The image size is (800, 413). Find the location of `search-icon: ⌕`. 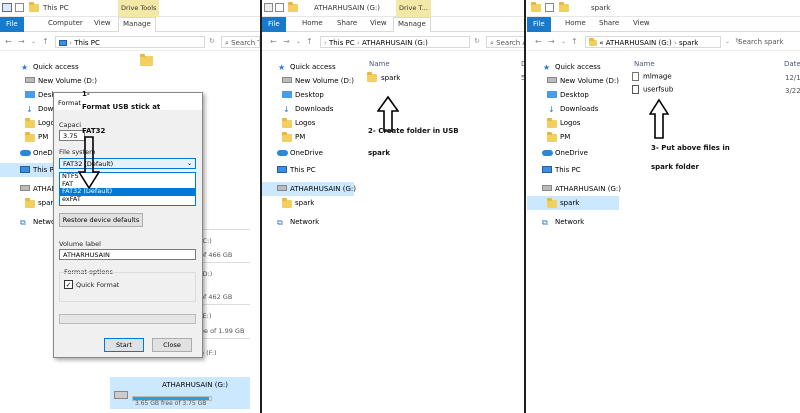

search-icon: ⌕ is located at coordinates (492, 43).